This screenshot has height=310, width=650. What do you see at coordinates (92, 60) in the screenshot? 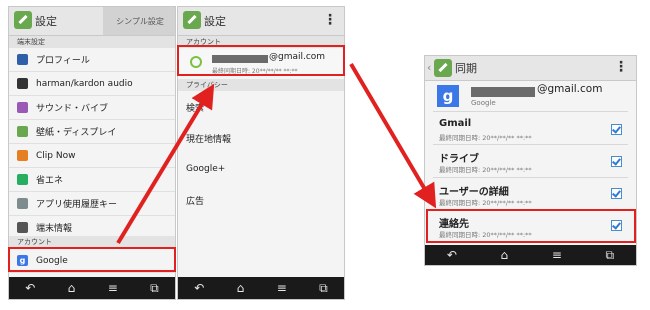
I see `settings-item-profile: プロフィール` at bounding box center [92, 60].